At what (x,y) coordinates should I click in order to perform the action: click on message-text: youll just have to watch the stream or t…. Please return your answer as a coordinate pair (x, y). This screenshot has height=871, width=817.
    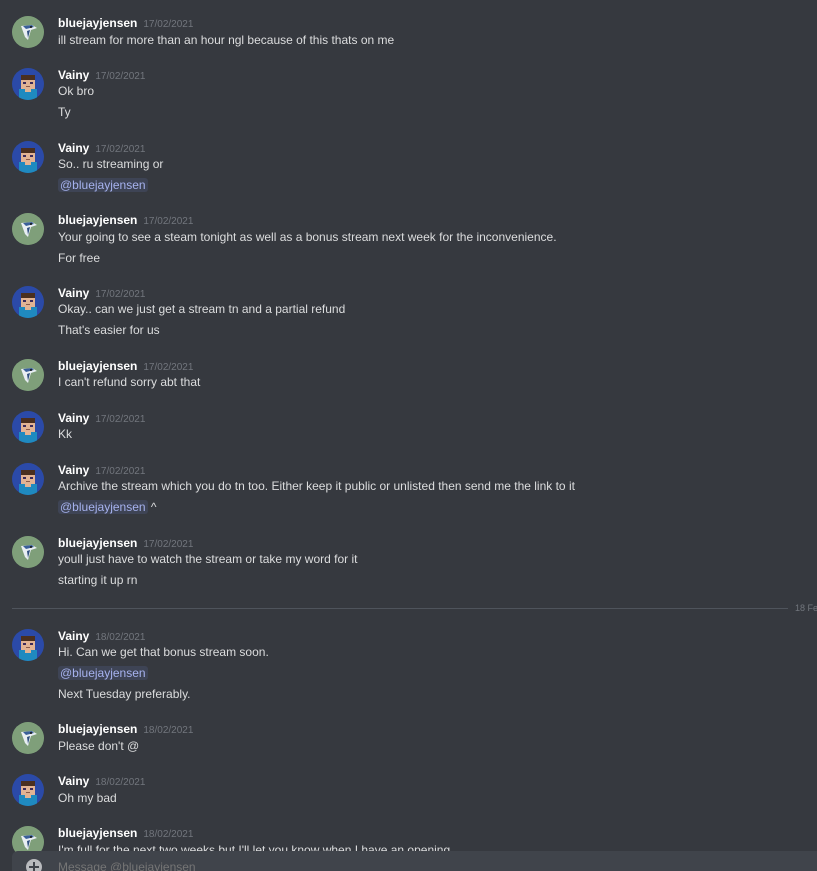
    Looking at the image, I should click on (208, 559).